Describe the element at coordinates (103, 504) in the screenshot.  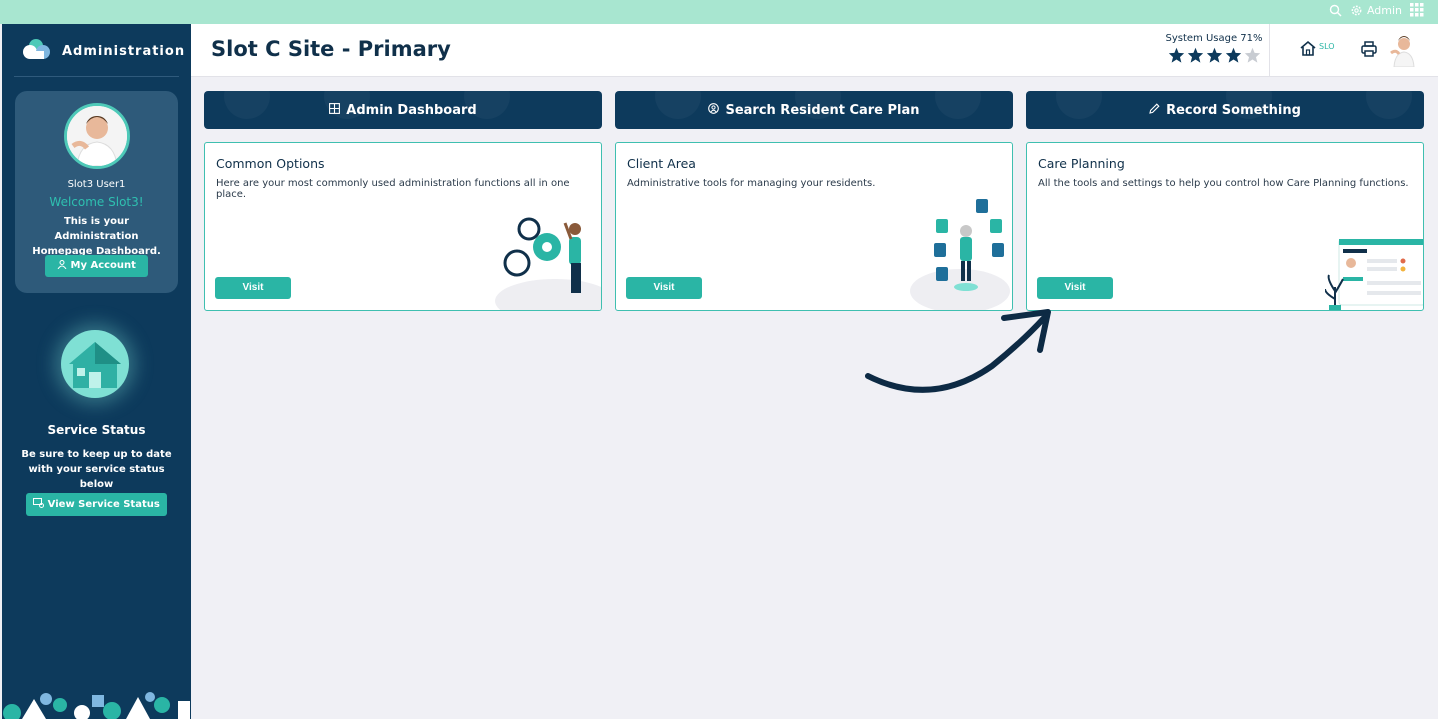
I see `view-service-status-label: View Service Status` at that location.